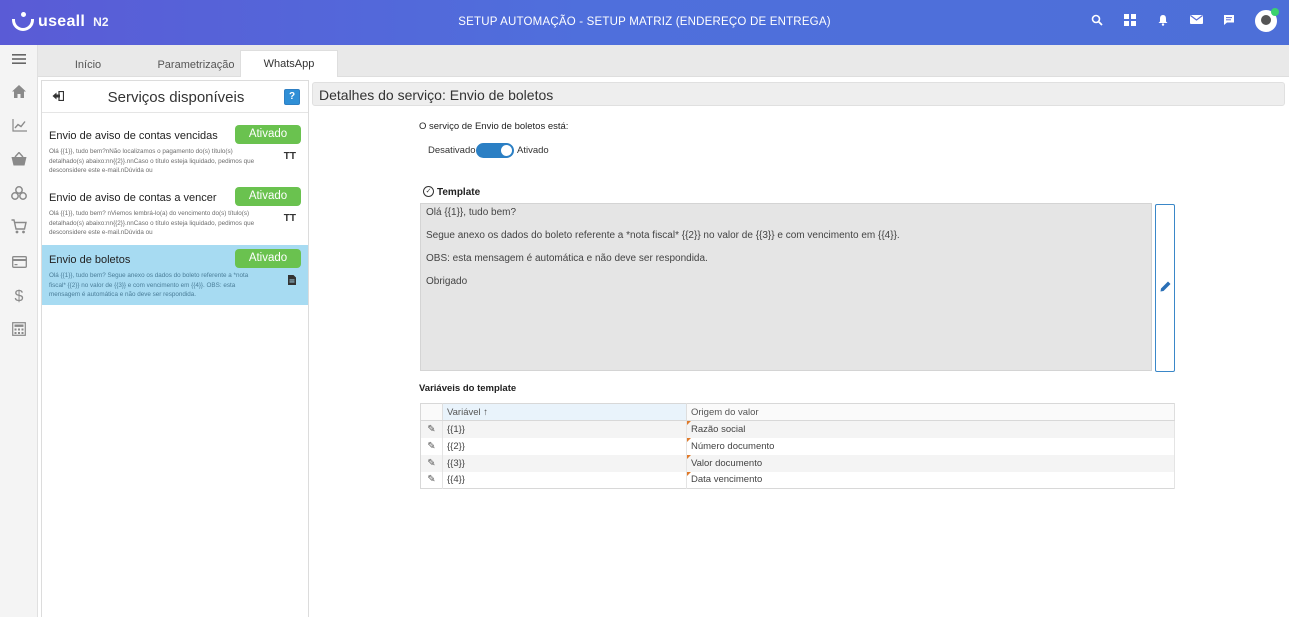 The width and height of the screenshot is (1289, 617). What do you see at coordinates (19, 264) in the screenshot?
I see `card-icon` at bounding box center [19, 264].